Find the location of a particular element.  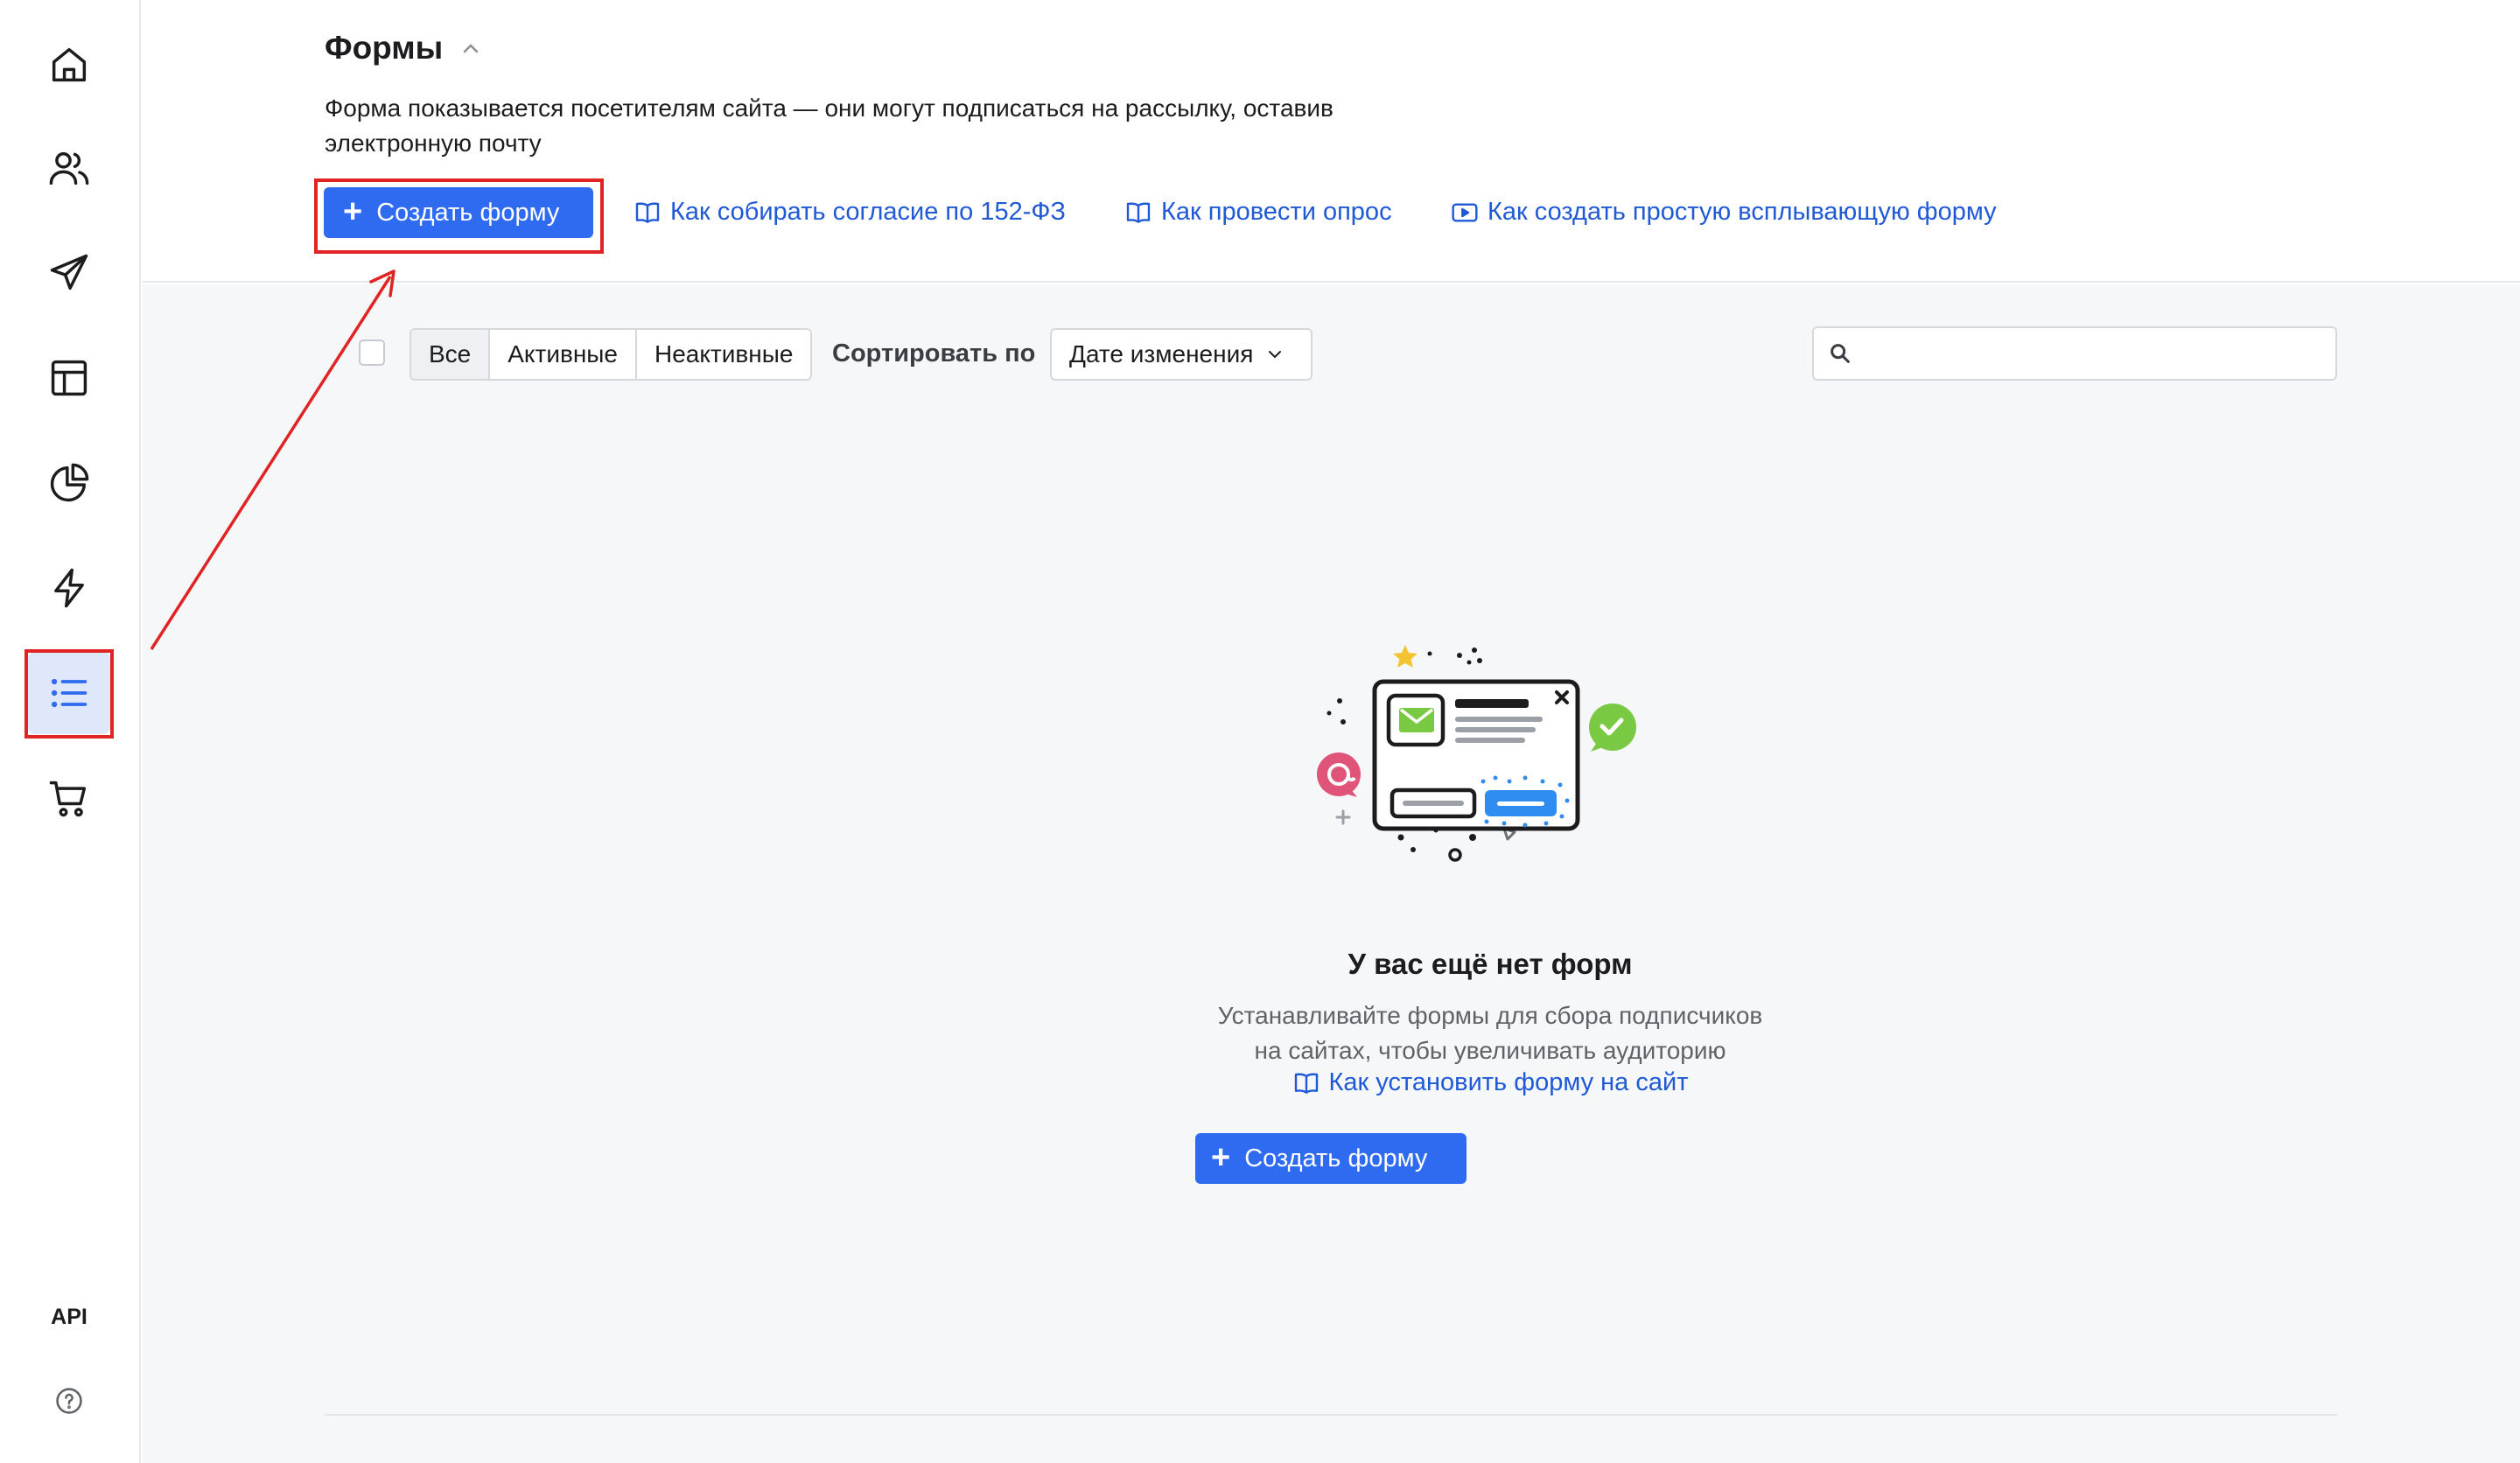

sidebar-item-home is located at coordinates (69, 64).